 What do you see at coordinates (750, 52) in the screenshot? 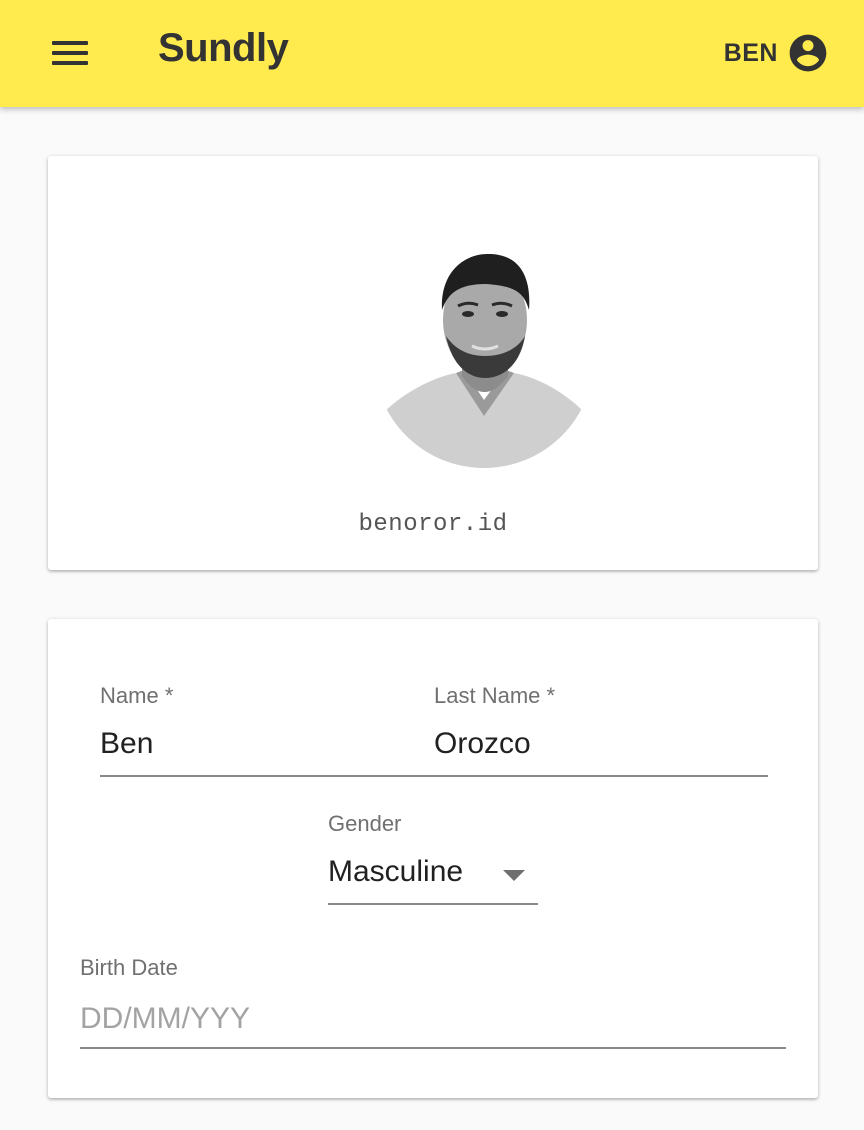
I see `user-name: BEN` at bounding box center [750, 52].